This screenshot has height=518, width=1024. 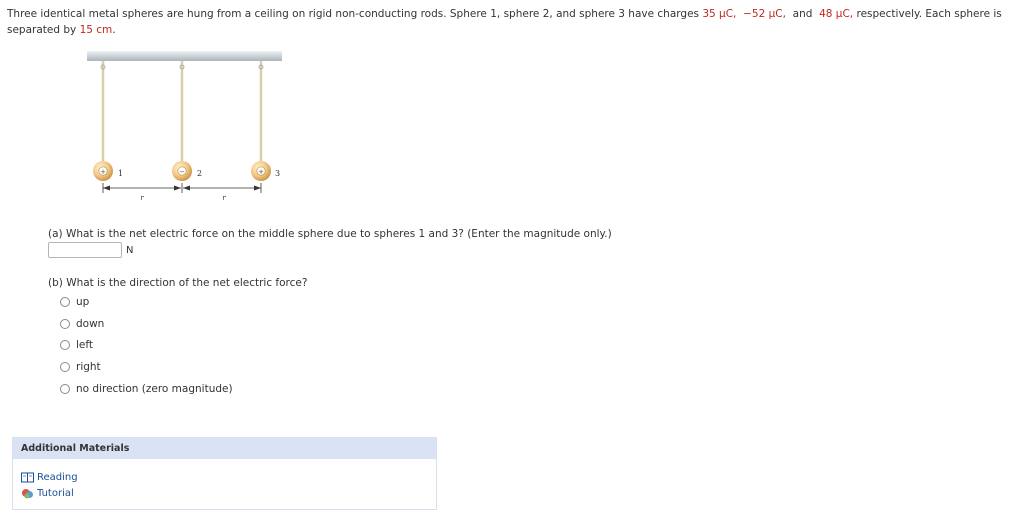 What do you see at coordinates (224, 448) in the screenshot?
I see `additional-materials-heading: Additional Materials` at bounding box center [224, 448].